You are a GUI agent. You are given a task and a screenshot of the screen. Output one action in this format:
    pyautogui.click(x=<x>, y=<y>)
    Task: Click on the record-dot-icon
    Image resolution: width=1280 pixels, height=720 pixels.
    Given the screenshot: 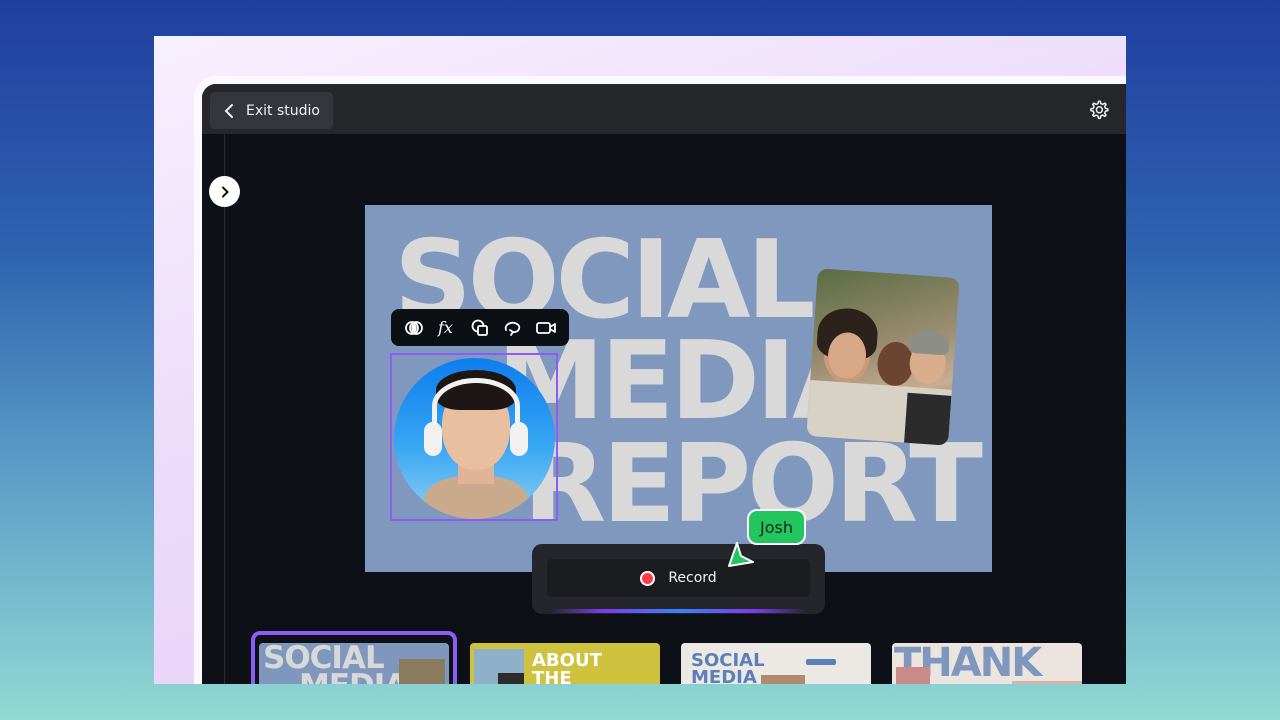 What is the action you would take?
    pyautogui.click(x=648, y=578)
    